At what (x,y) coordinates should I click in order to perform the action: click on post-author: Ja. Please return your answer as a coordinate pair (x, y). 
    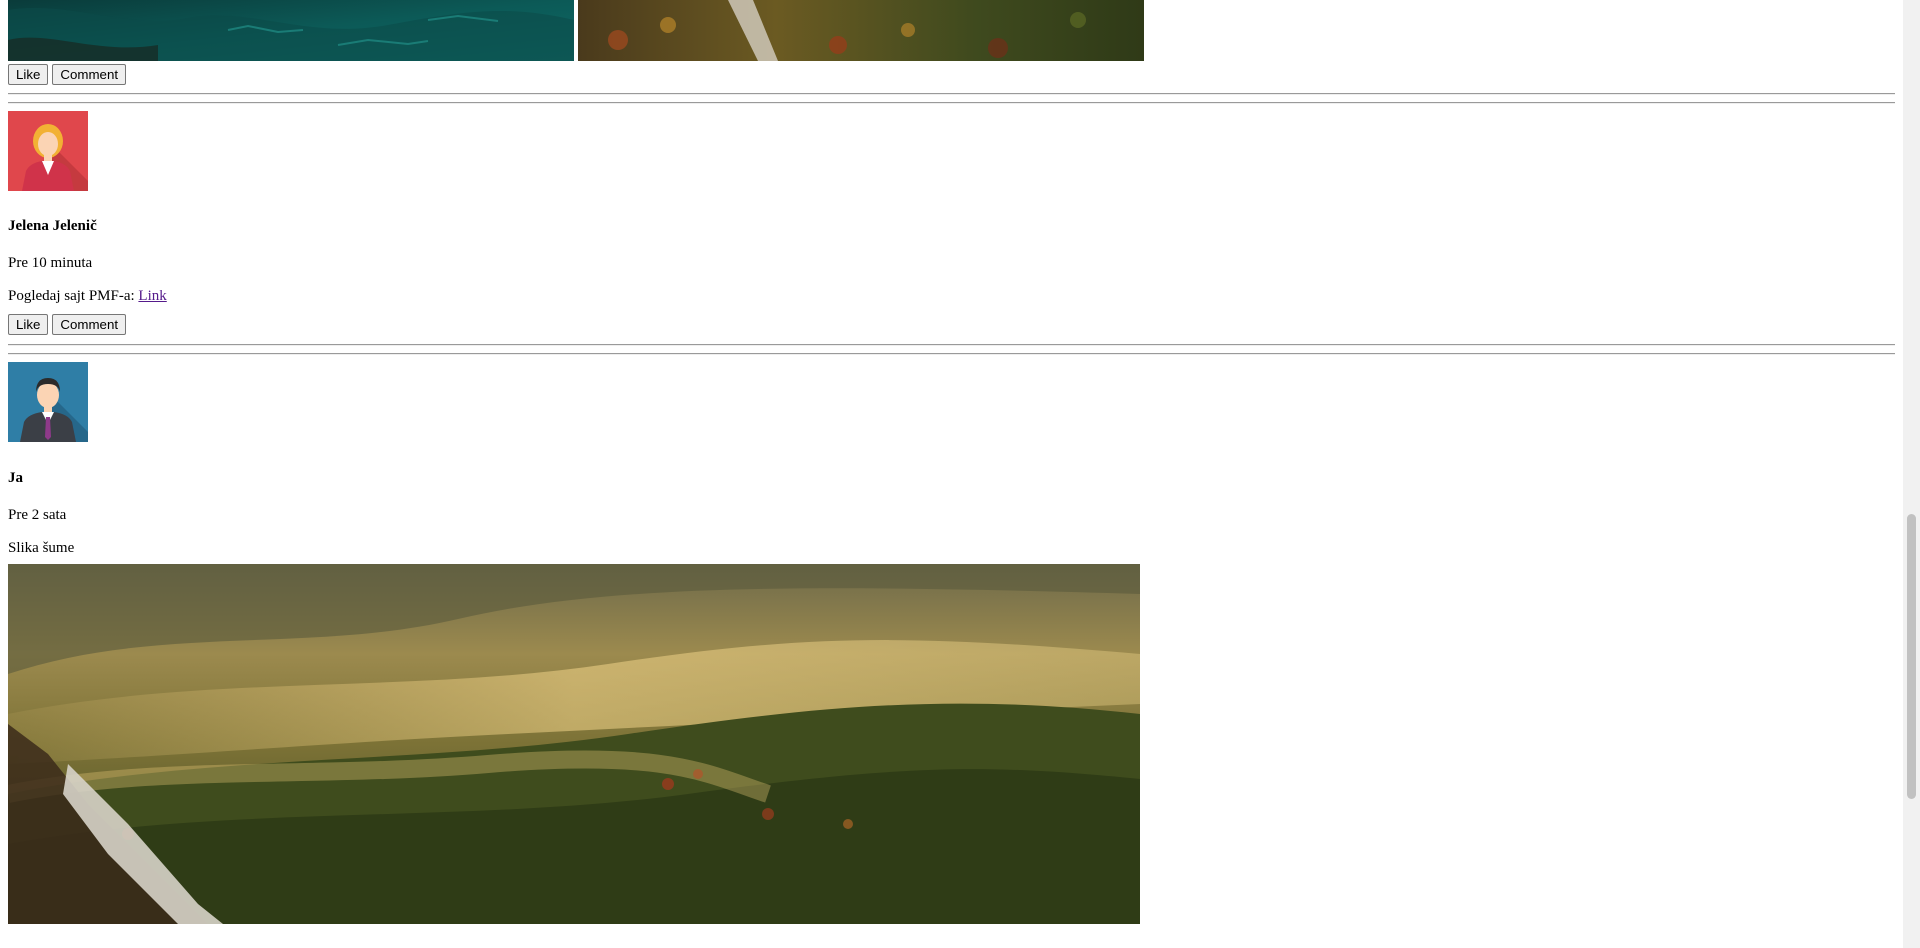
    Looking at the image, I should click on (15, 478).